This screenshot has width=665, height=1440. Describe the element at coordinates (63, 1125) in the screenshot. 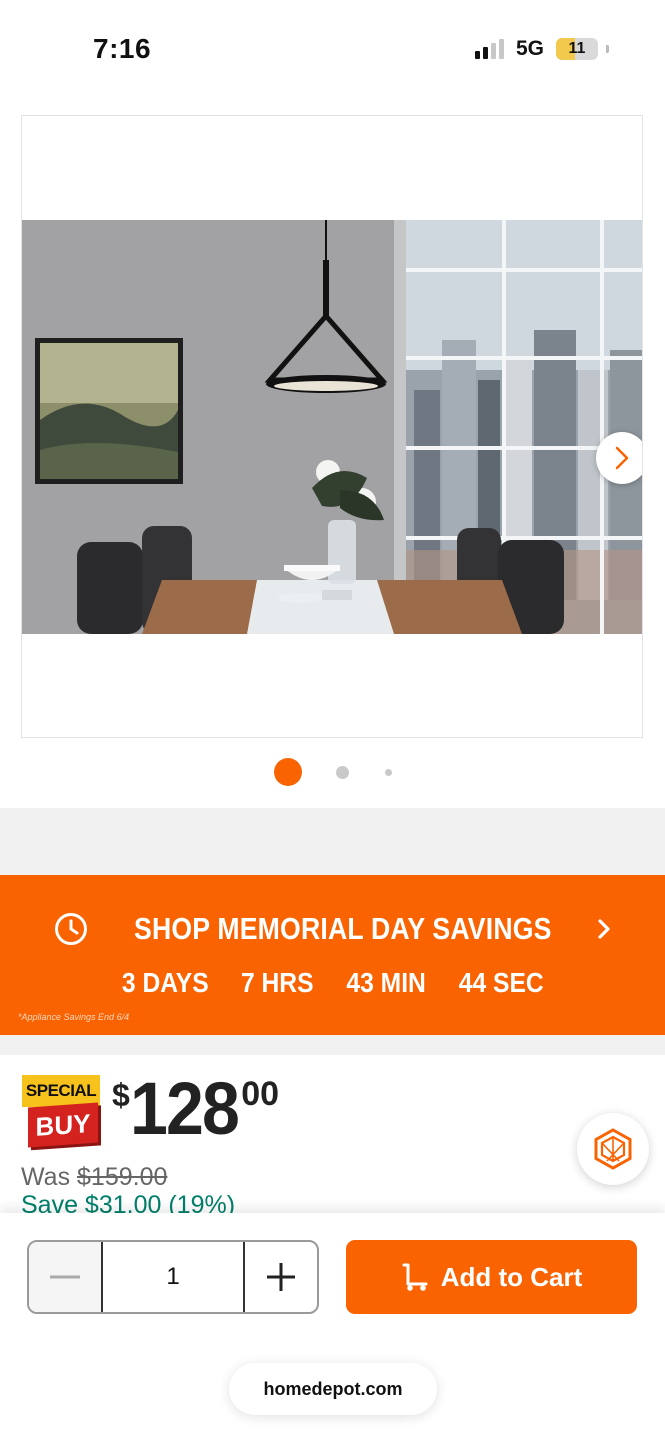

I see `badge-bottom-text: BUY` at that location.